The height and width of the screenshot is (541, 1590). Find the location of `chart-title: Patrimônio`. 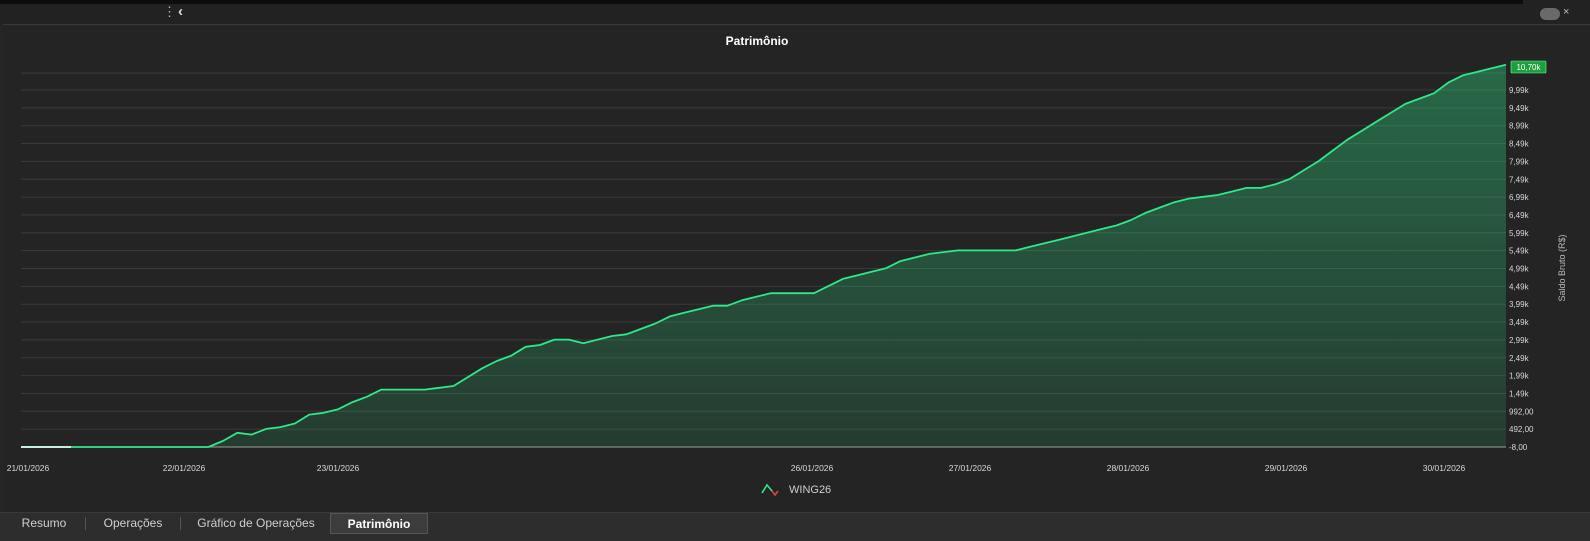

chart-title: Patrimônio is located at coordinates (757, 41).